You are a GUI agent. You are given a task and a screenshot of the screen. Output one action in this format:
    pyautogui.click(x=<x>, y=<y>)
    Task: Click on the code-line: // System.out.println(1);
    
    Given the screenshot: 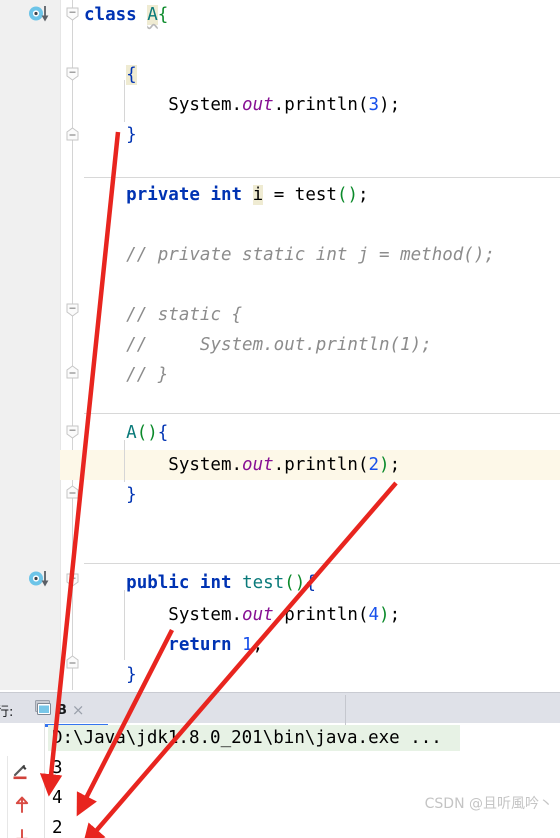 What is the action you would take?
    pyautogui.click(x=258, y=345)
    